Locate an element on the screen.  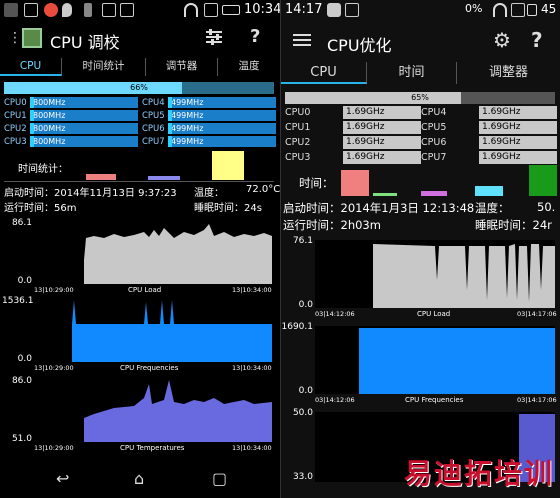
temp-label: 温度： is located at coordinates (492, 208).